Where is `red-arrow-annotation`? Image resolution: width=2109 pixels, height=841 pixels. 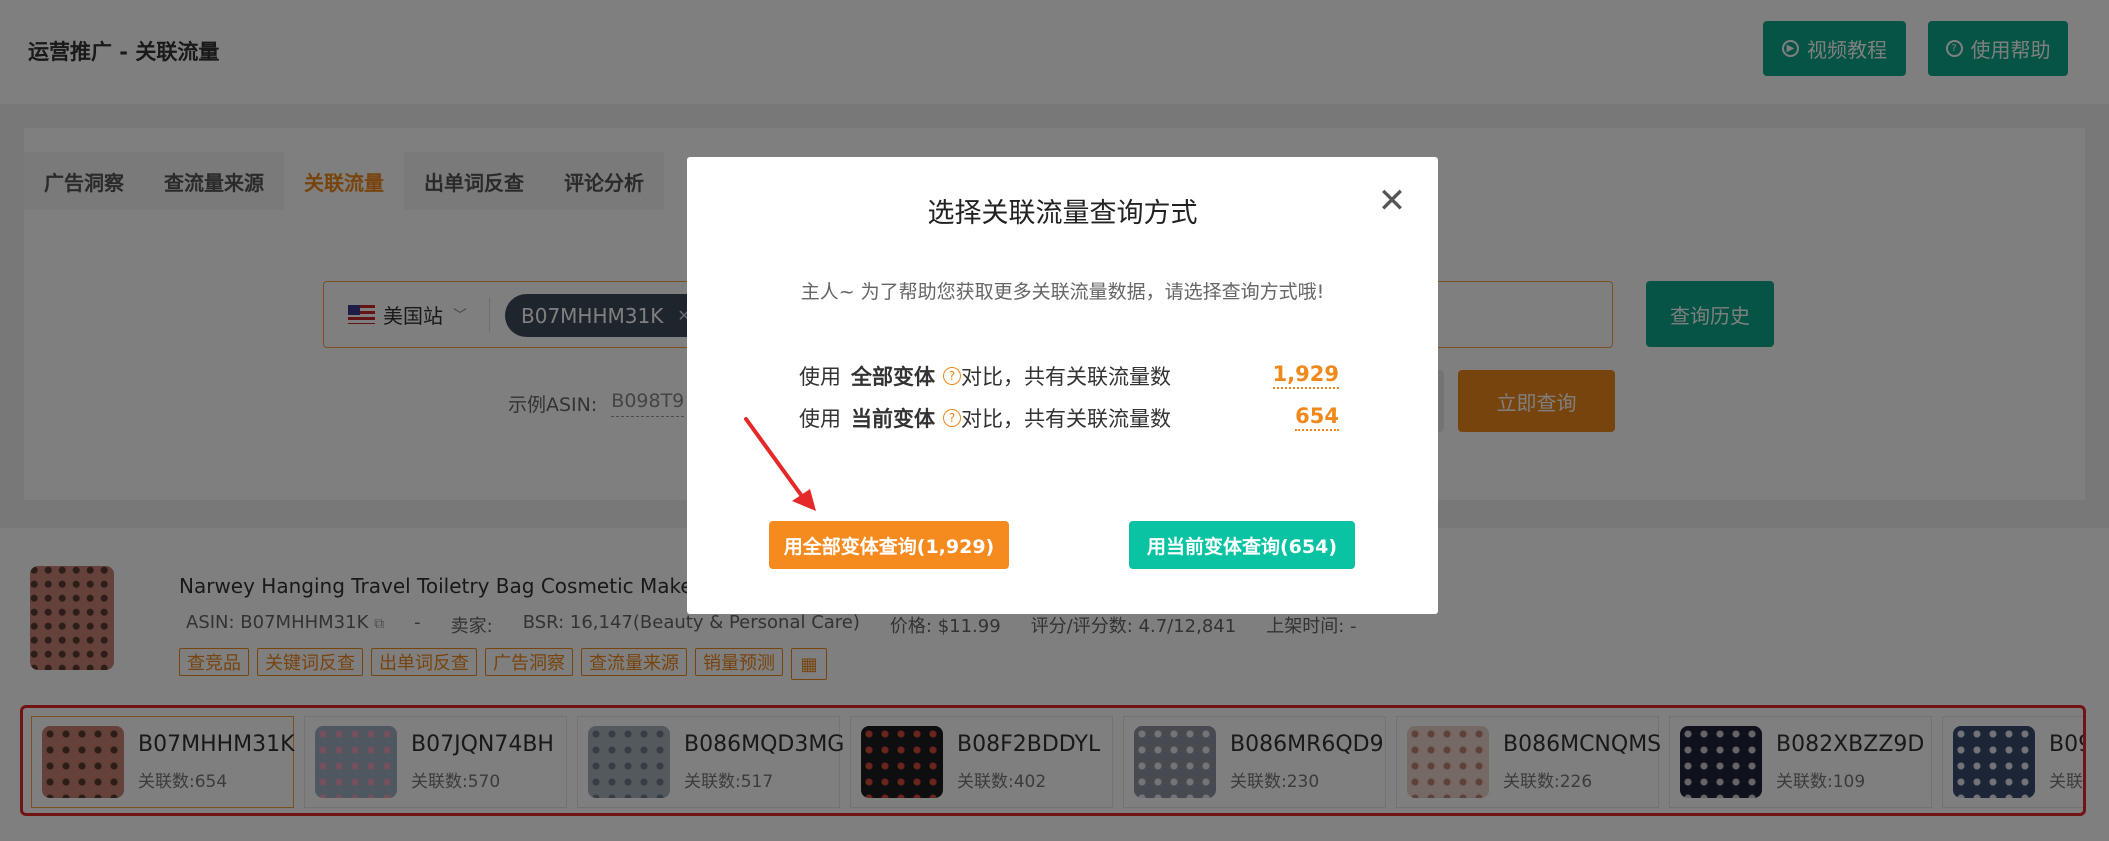
red-arrow-annotation is located at coordinates (780, 464).